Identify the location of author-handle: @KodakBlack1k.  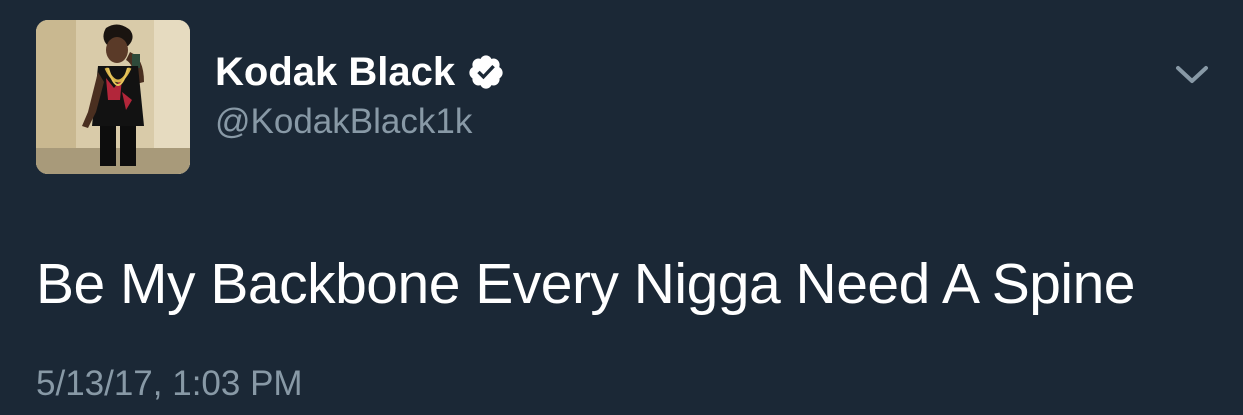
(343, 122).